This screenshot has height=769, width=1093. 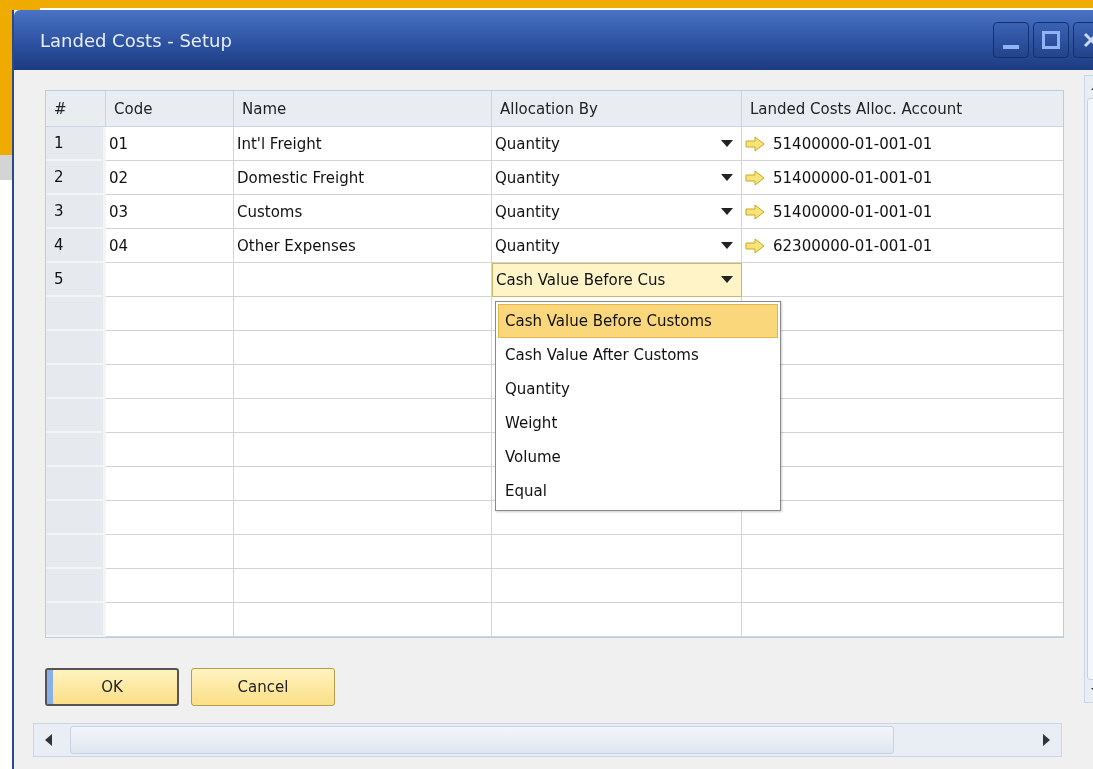 I want to click on table-cell: 62300000-01-001-01, so click(x=853, y=245).